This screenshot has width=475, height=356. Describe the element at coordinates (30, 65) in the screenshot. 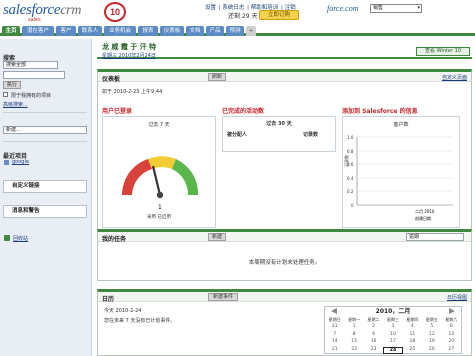

I see `search-scope-select: 搜索全部` at that location.